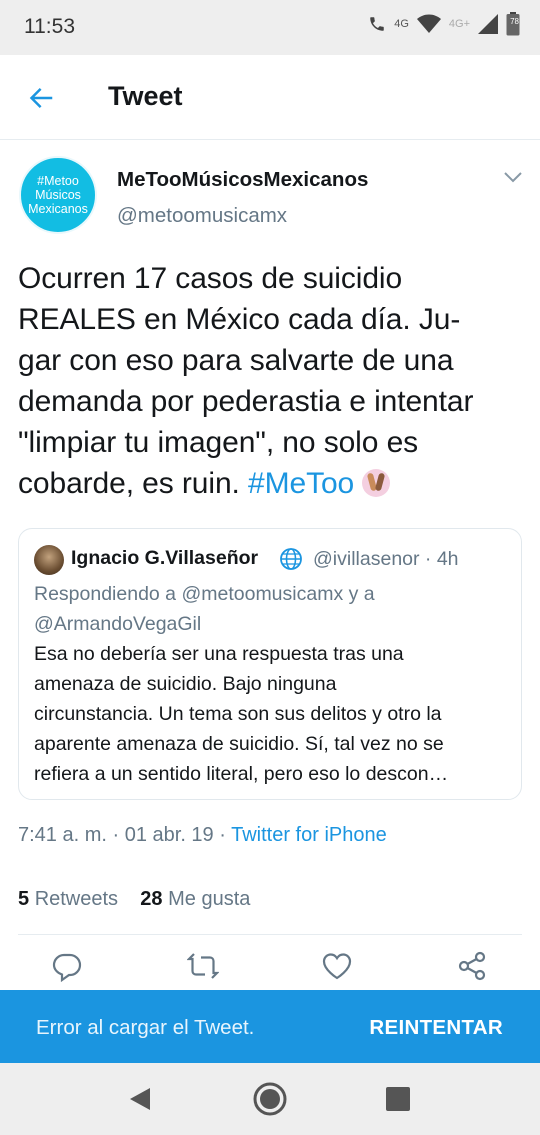 The height and width of the screenshot is (1135, 540). I want to click on tweet-text-line: demanda por pederastia e intentar, so click(246, 401).